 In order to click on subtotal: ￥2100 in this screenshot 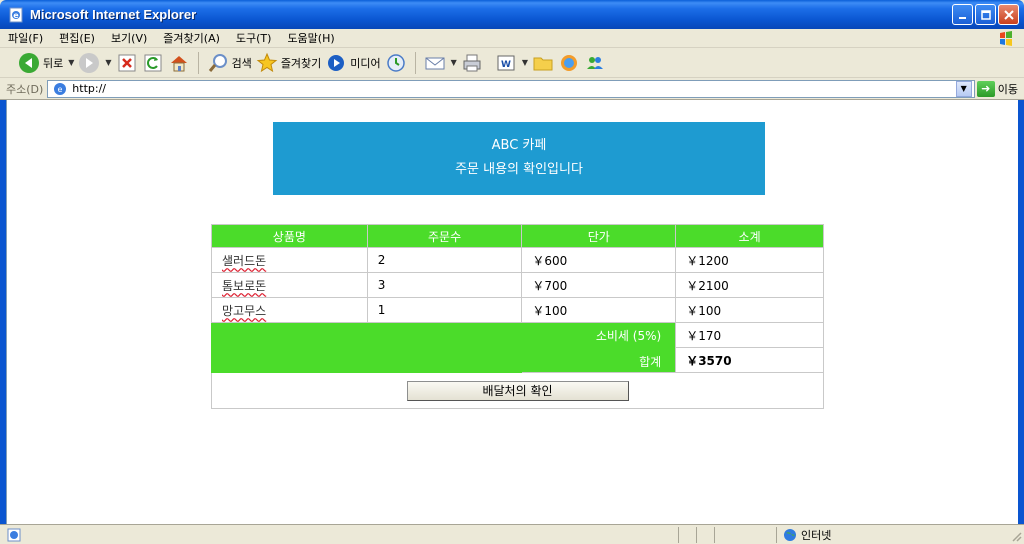, I will do `click(749, 285)`.